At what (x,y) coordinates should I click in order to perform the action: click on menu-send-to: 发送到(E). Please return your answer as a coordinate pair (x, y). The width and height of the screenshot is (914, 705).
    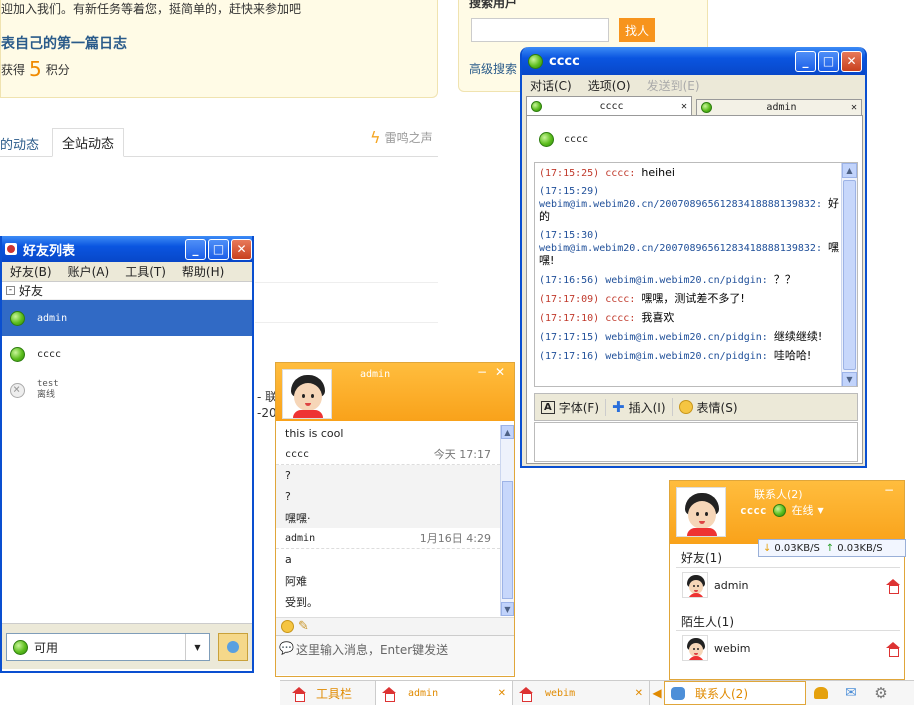
    Looking at the image, I should click on (673, 85).